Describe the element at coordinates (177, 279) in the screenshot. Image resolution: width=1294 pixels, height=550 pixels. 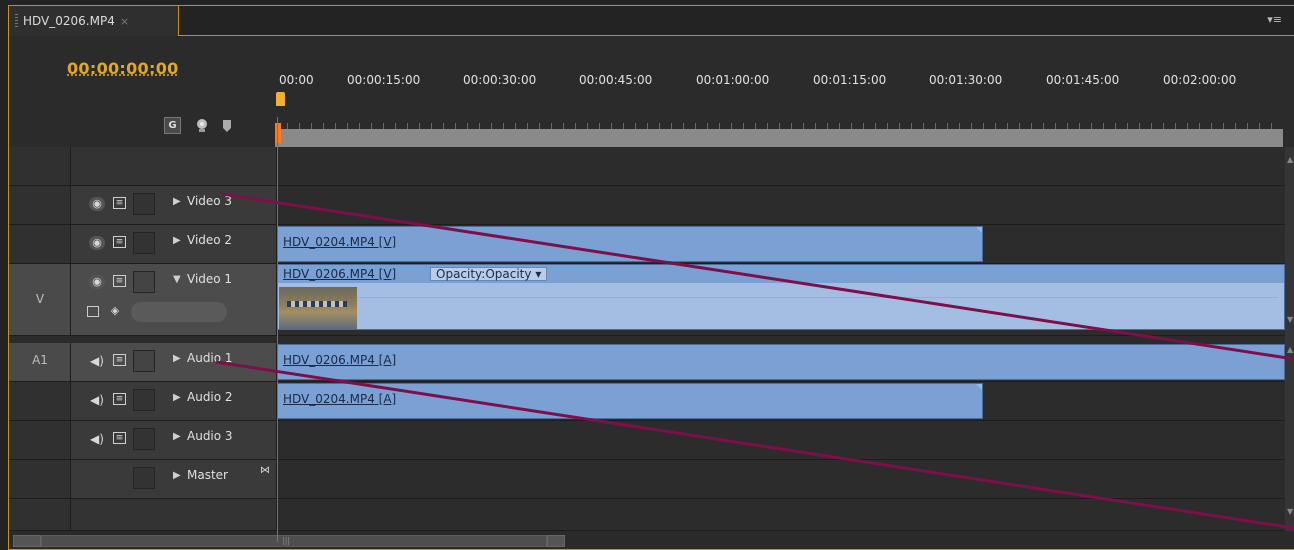
I see `collapse-icon: ▼` at that location.